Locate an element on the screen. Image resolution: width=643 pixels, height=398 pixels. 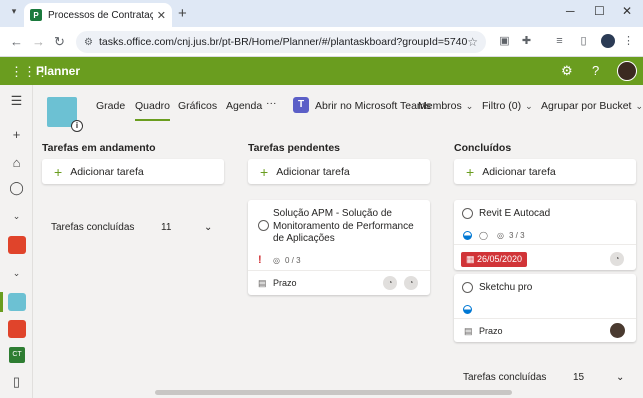
tab-agenda: Agenda is located at coordinates (244, 106).